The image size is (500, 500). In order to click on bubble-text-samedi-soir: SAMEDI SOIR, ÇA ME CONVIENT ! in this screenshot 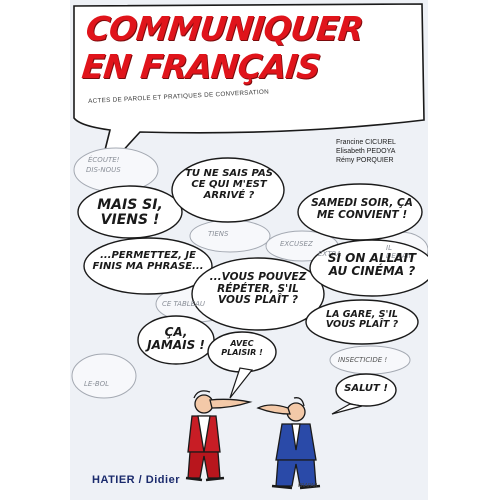, I will do `click(362, 209)`.